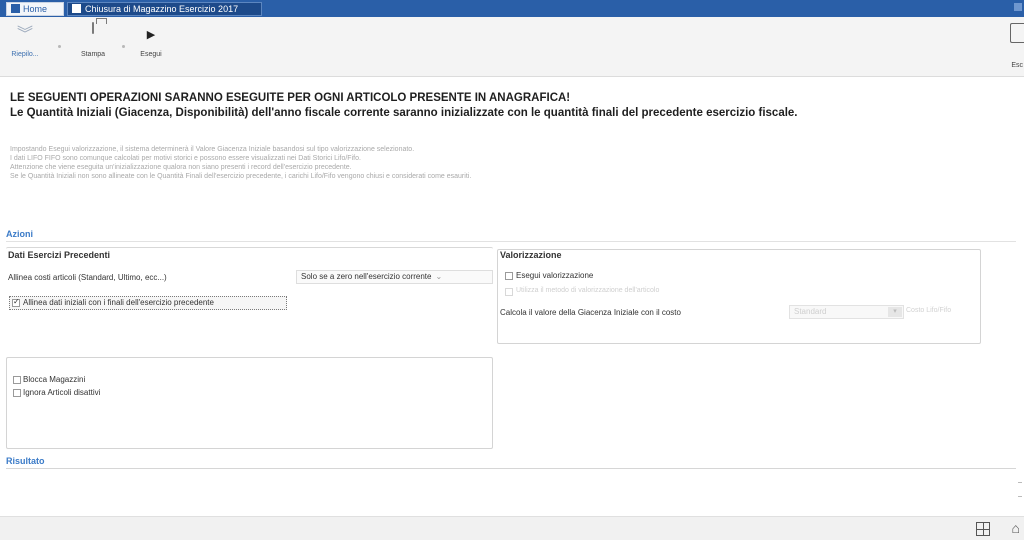 This screenshot has width=1024, height=540. I want to click on costo-value: Standard, so click(810, 311).